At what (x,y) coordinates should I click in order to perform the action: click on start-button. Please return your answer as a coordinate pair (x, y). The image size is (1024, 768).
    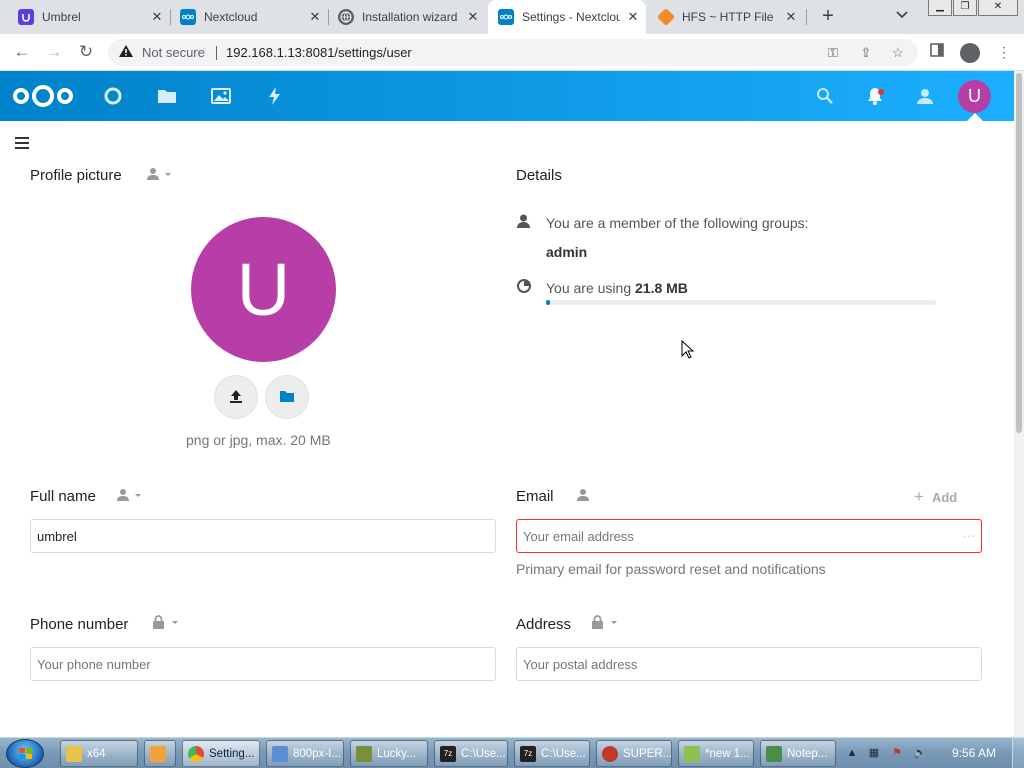
    Looking at the image, I should click on (25, 753).